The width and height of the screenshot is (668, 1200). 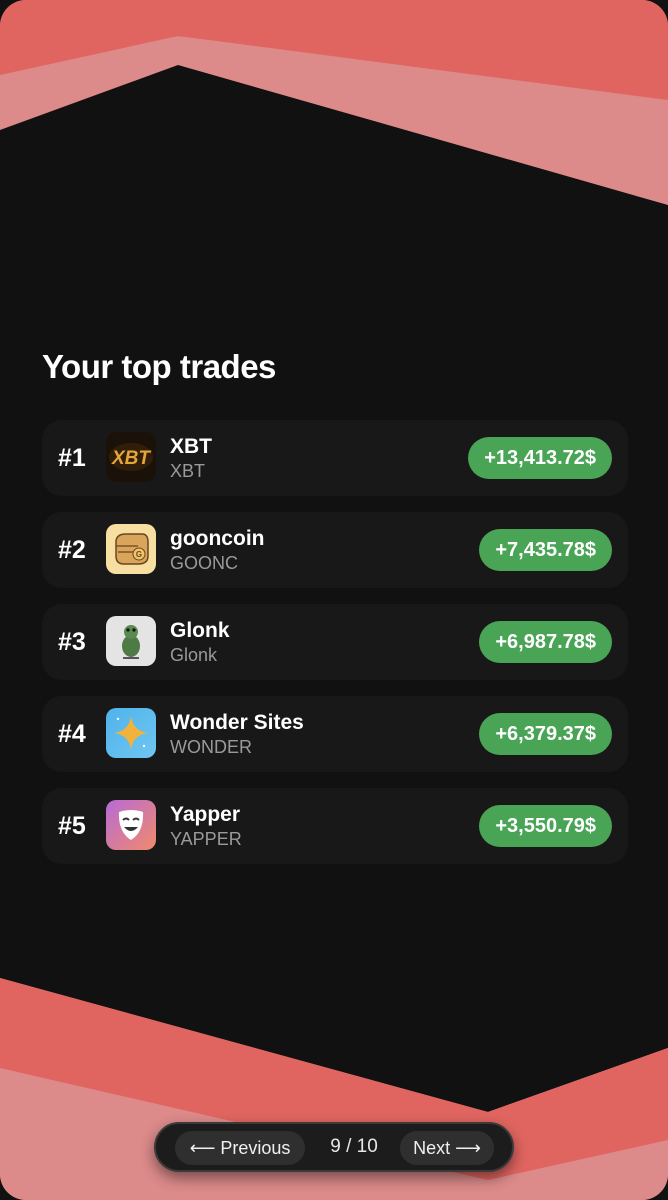 What do you see at coordinates (131, 733) in the screenshot?
I see `wonder-sparkle-icon` at bounding box center [131, 733].